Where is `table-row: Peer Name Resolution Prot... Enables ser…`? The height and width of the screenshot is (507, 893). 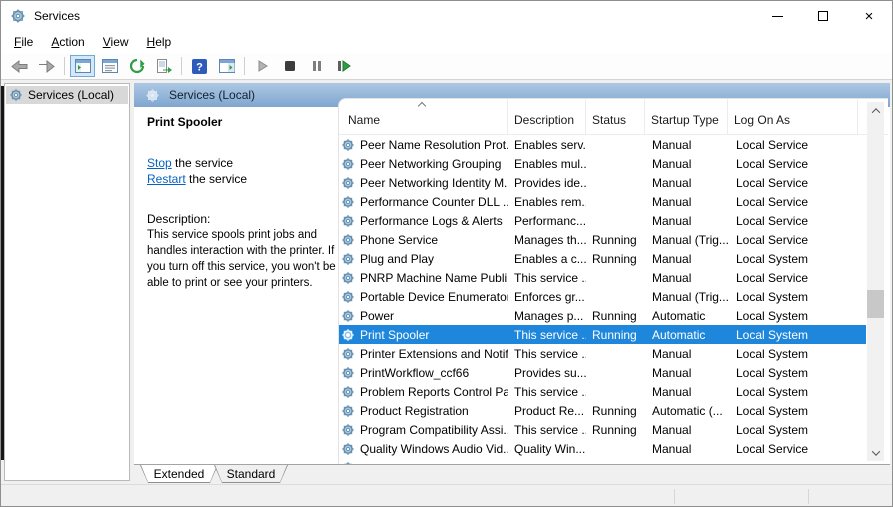 table-row: Peer Name Resolution Prot... Enables ser… is located at coordinates (602, 144).